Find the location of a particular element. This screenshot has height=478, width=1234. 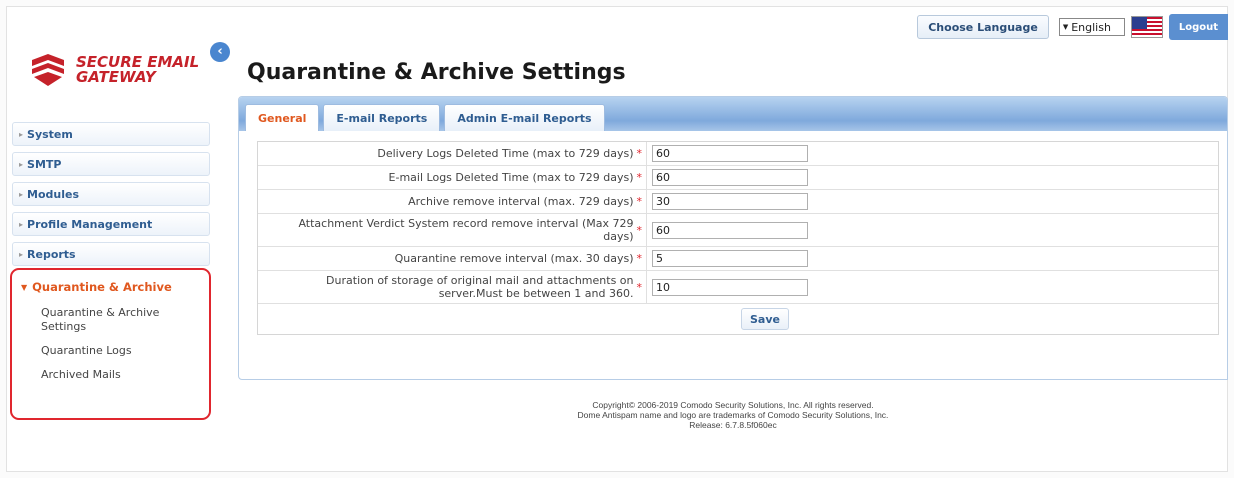

delivery-logs-deleted-time-input: 60 is located at coordinates (730, 153).